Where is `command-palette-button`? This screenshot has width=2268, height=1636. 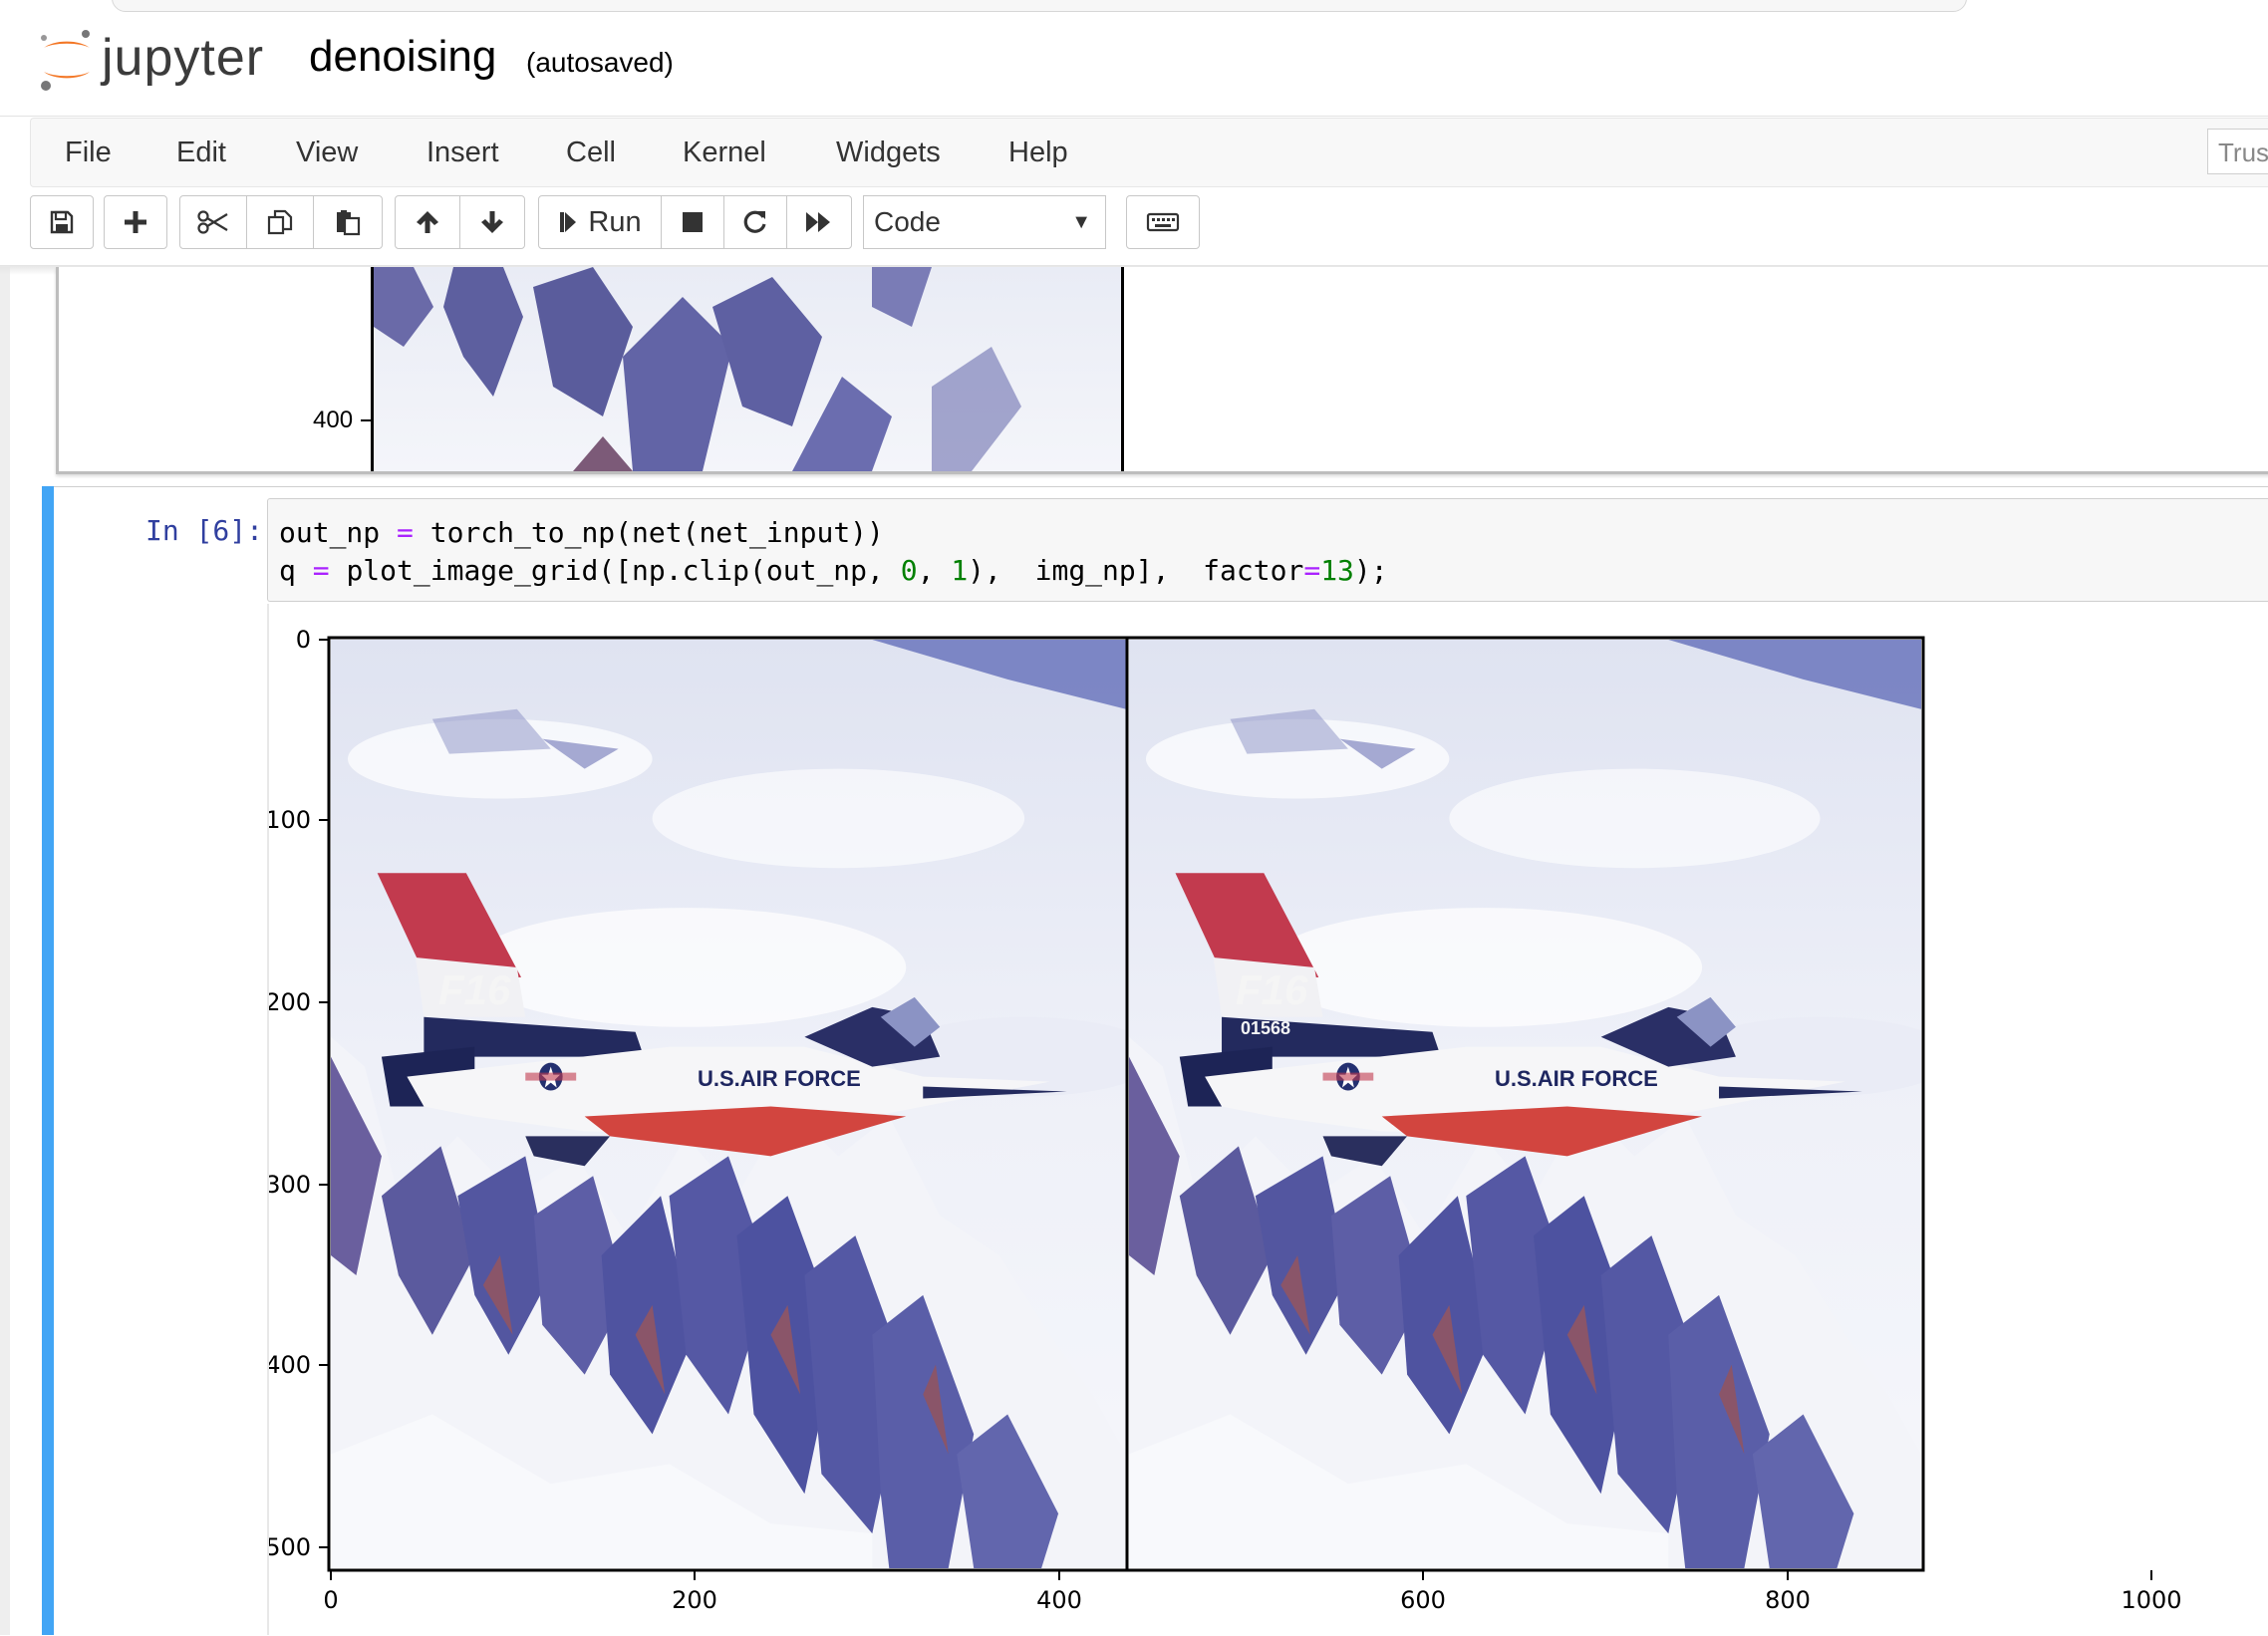
command-palette-button is located at coordinates (1163, 222).